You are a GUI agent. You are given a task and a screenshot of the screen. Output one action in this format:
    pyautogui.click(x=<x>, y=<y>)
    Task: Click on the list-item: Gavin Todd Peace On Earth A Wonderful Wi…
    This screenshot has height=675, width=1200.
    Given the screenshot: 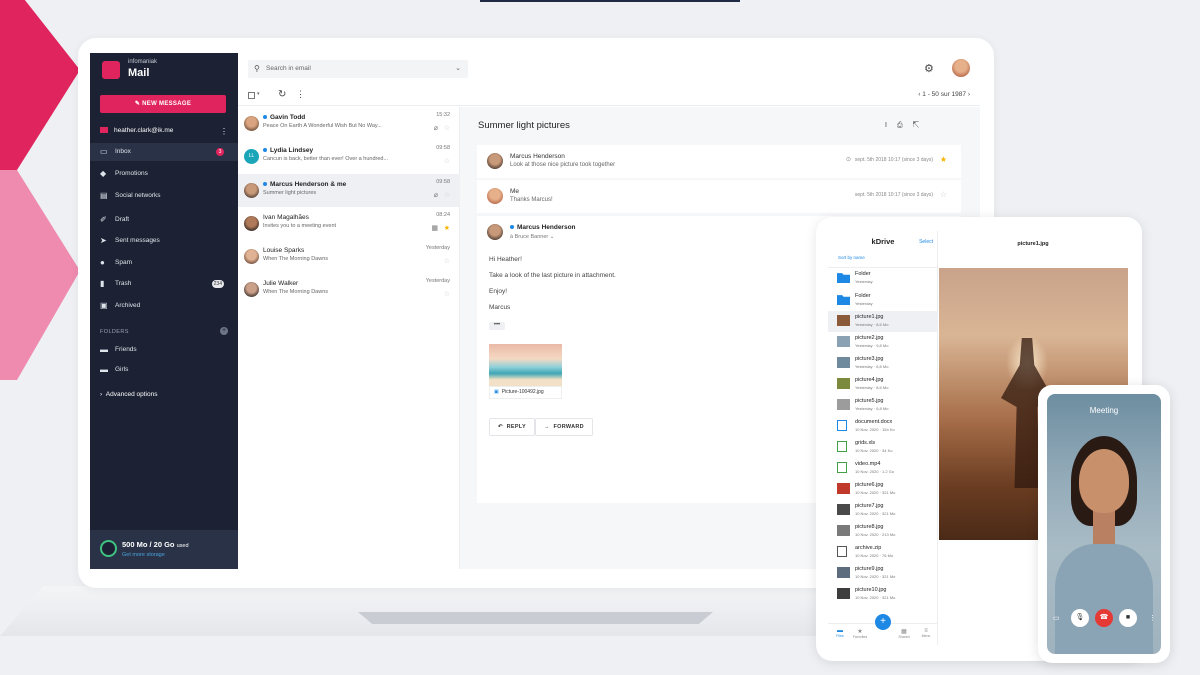 What is the action you would take?
    pyautogui.click(x=349, y=123)
    